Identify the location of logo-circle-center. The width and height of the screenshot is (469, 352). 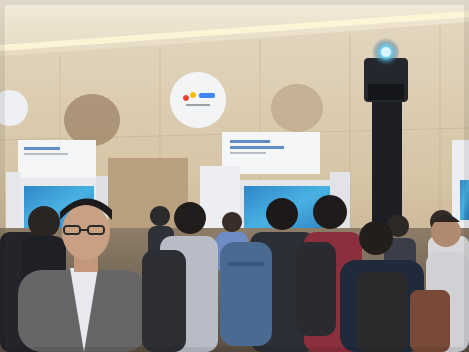
(198, 100).